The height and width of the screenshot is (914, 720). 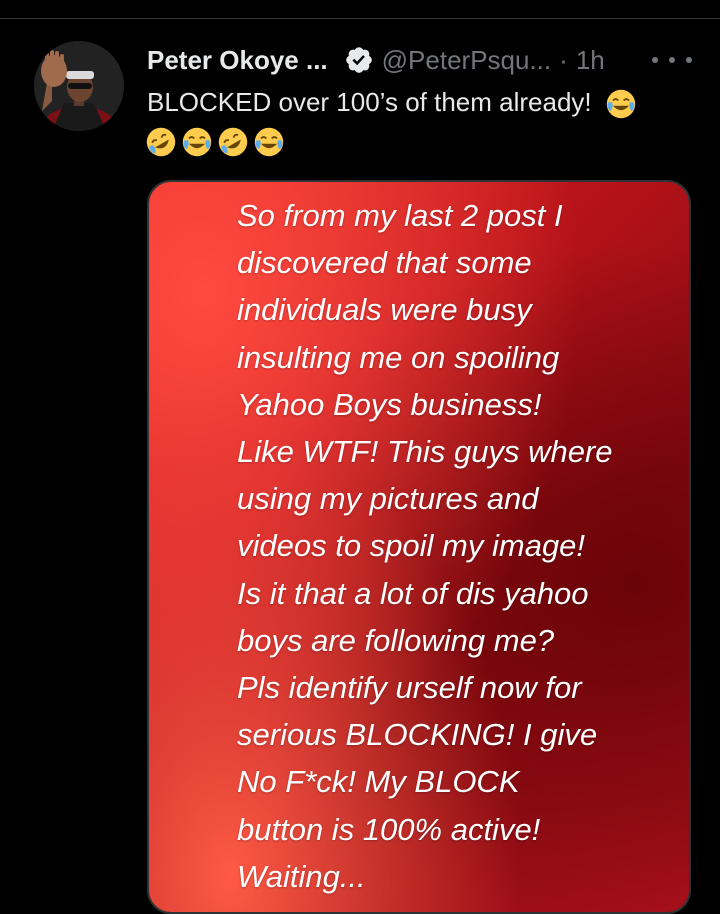 What do you see at coordinates (655, 60) in the screenshot?
I see `ellipsis-icon` at bounding box center [655, 60].